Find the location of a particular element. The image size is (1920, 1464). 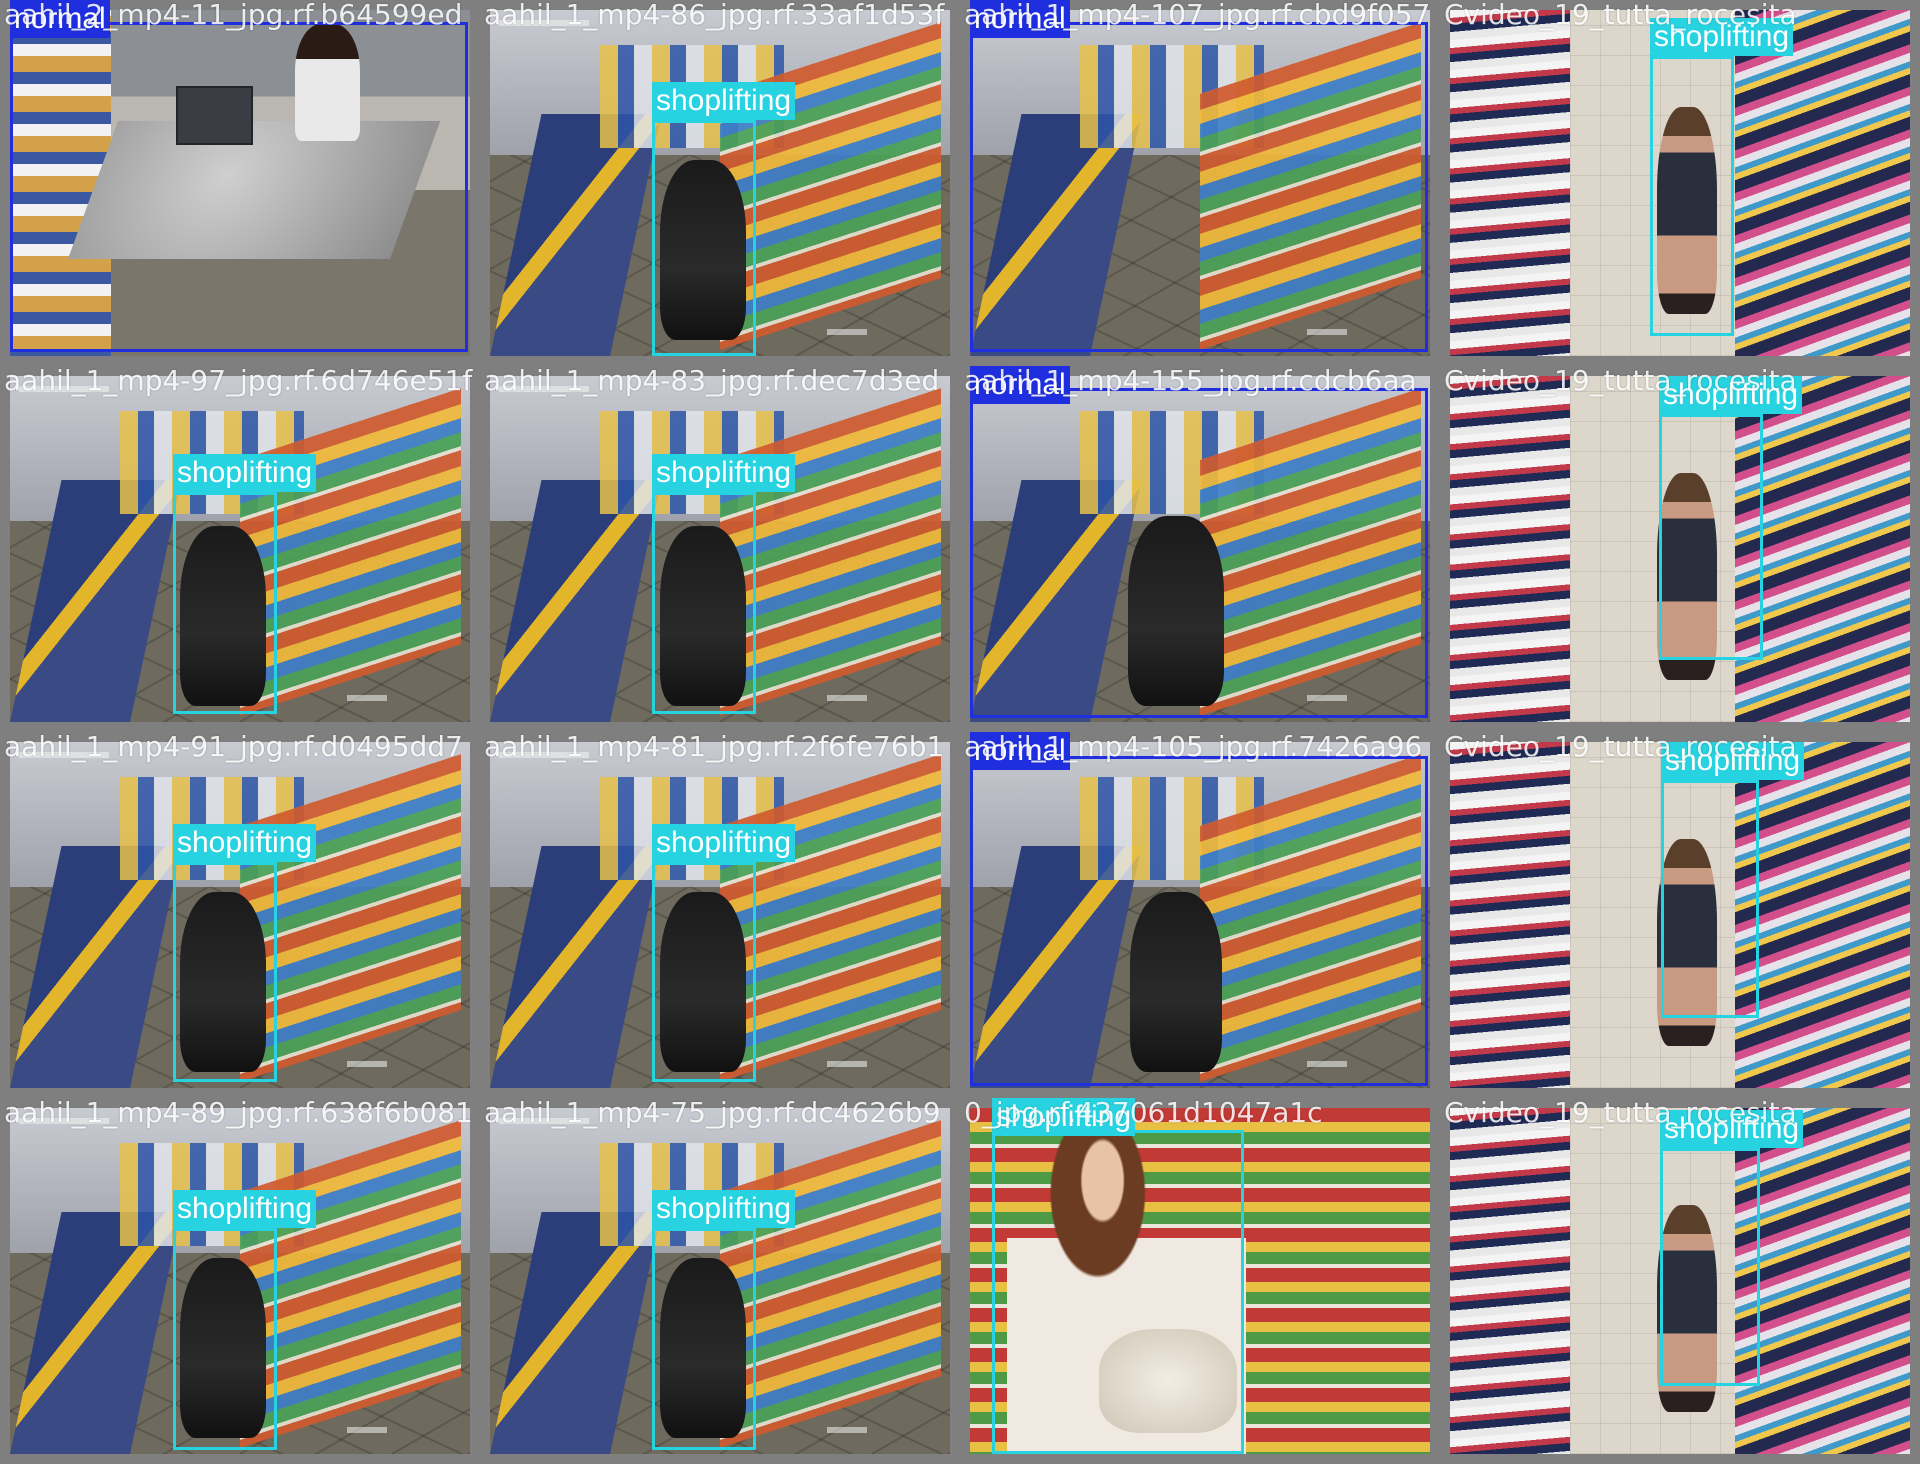

mosaic-tile: normal aahil_1_mp4-155_jpg.rf.cdcb6aa is located at coordinates (1200, 549).